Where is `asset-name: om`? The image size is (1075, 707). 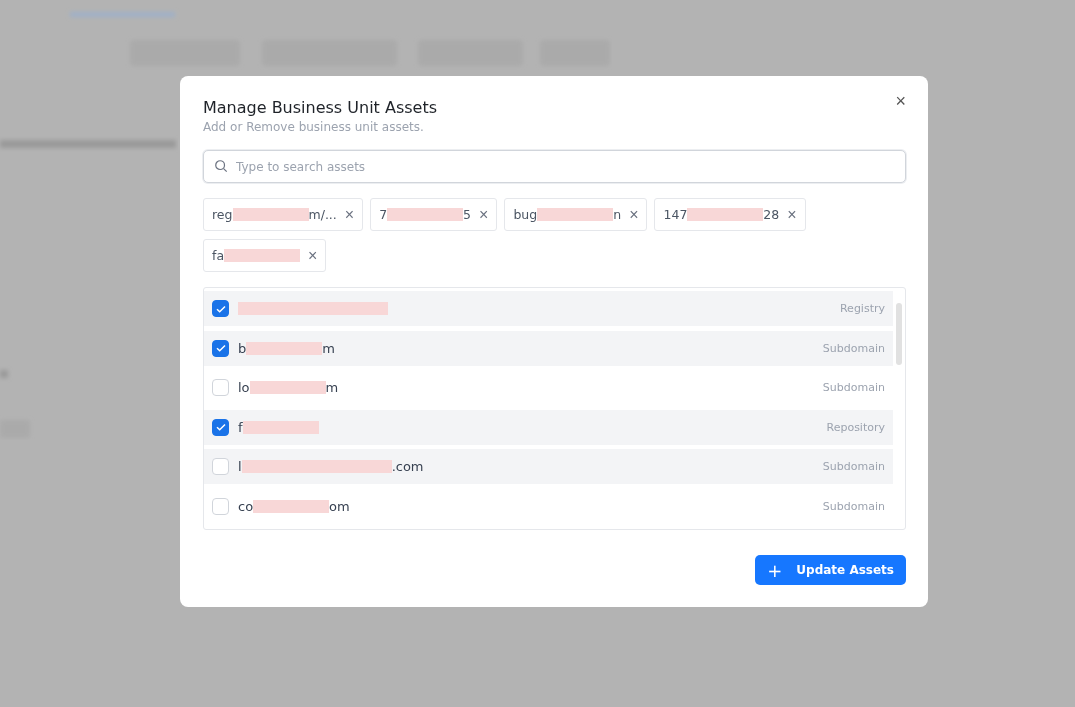 asset-name: om is located at coordinates (339, 506).